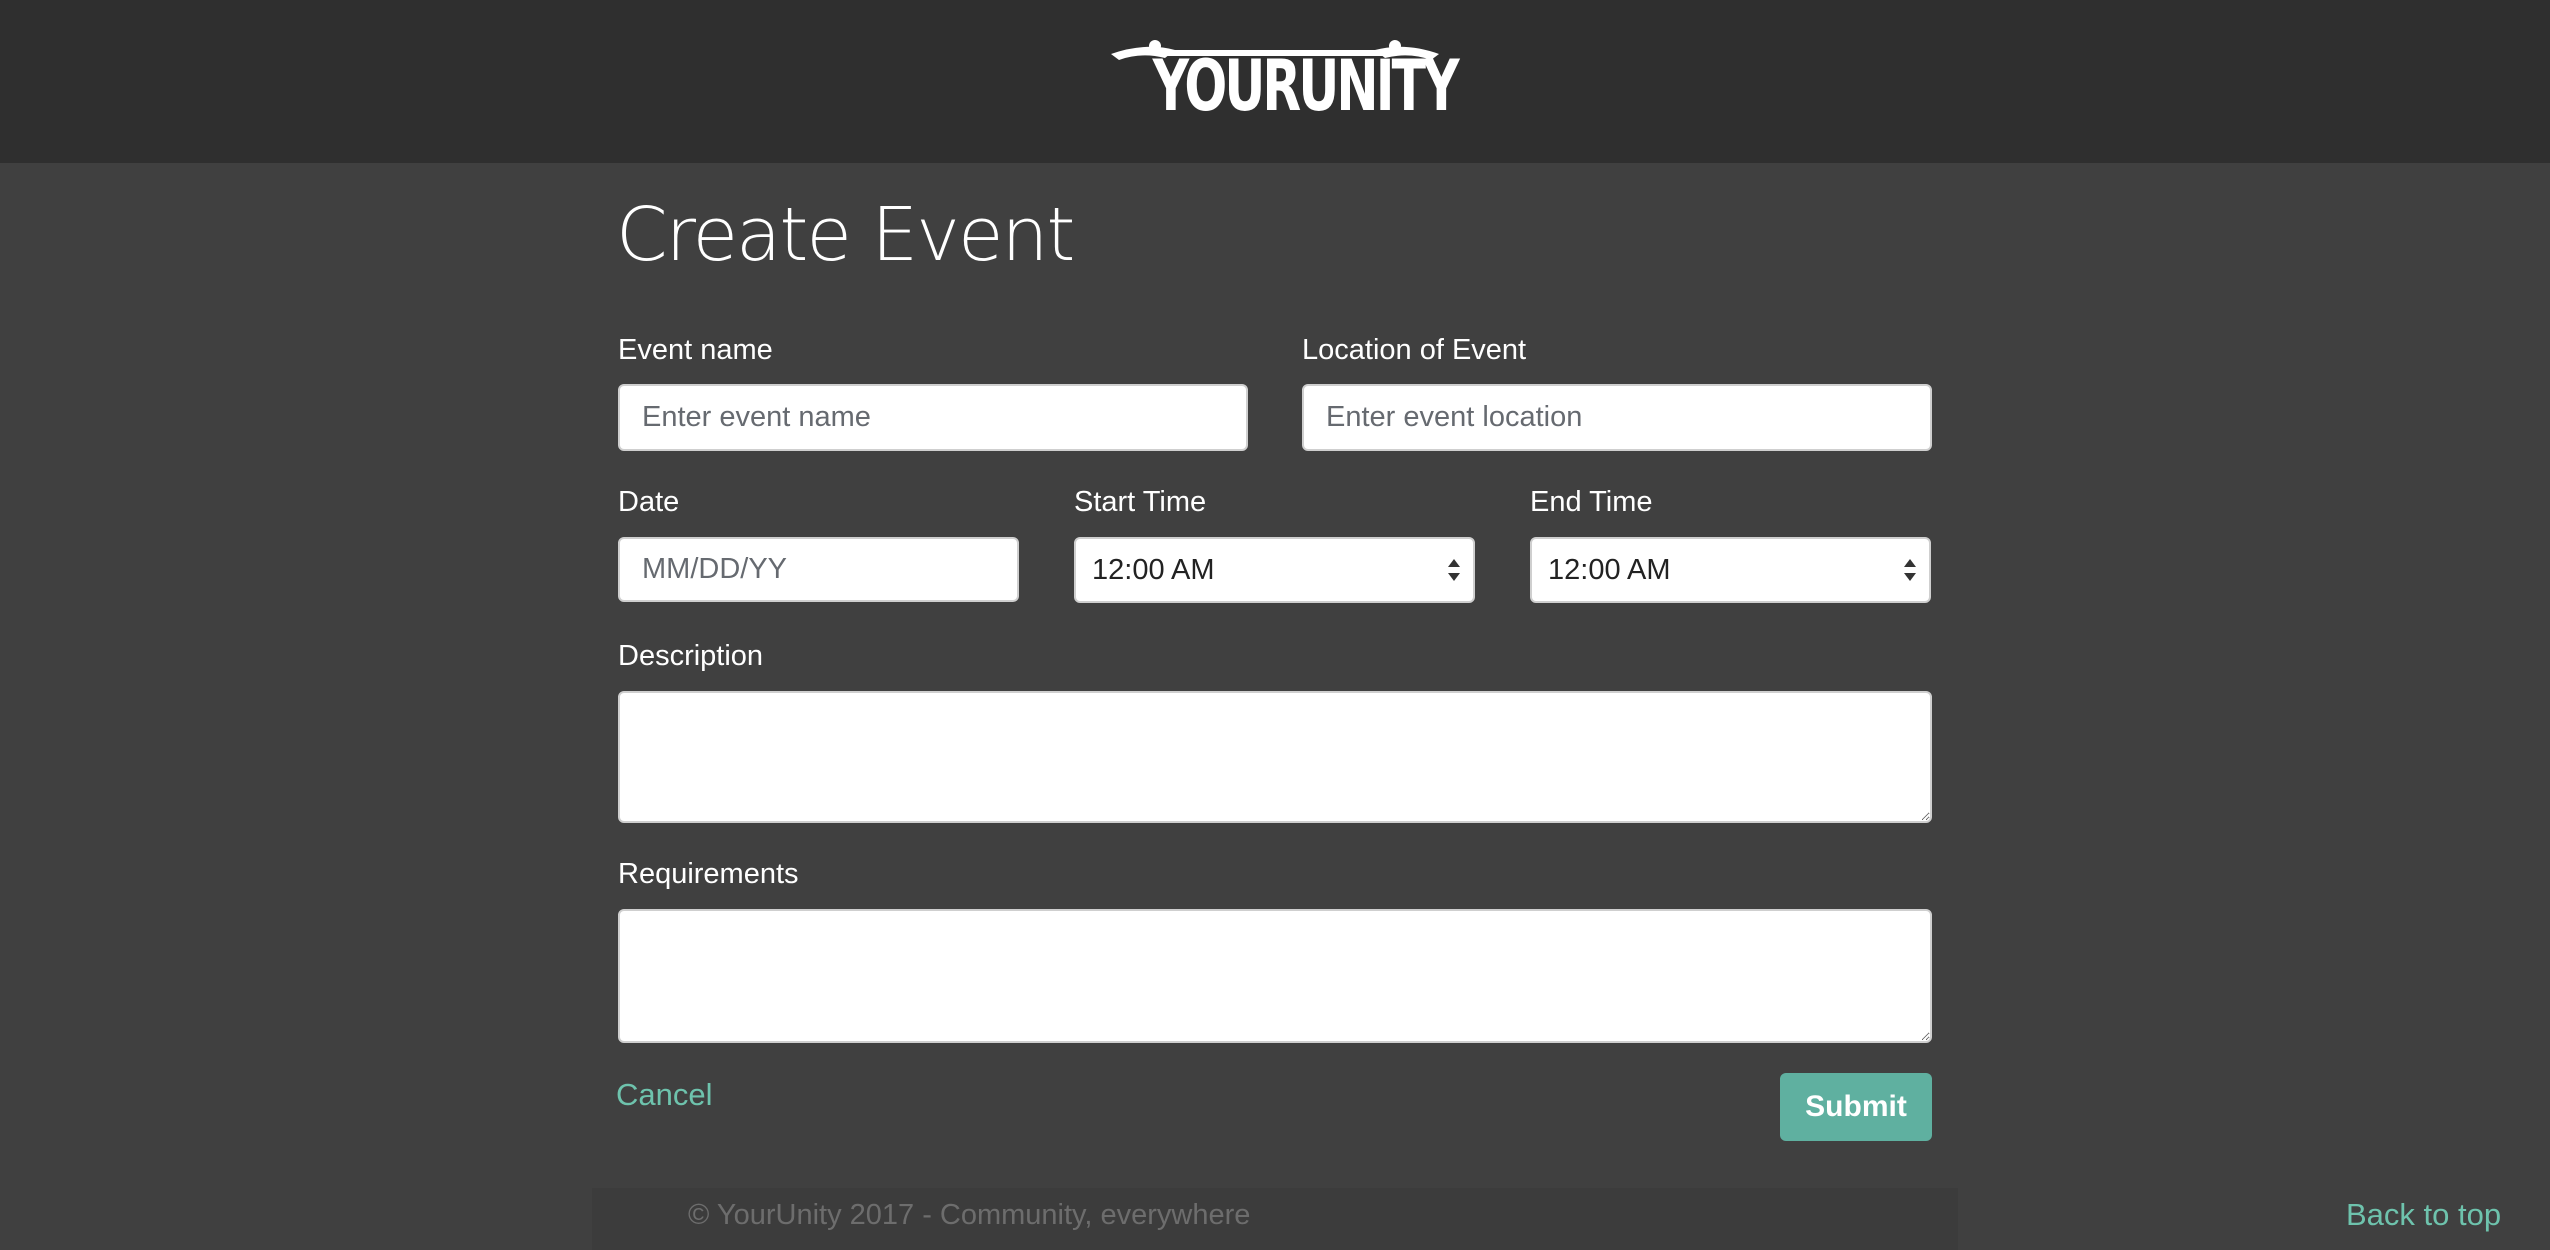  I want to click on location-label: Location of Event, so click(1414, 350).